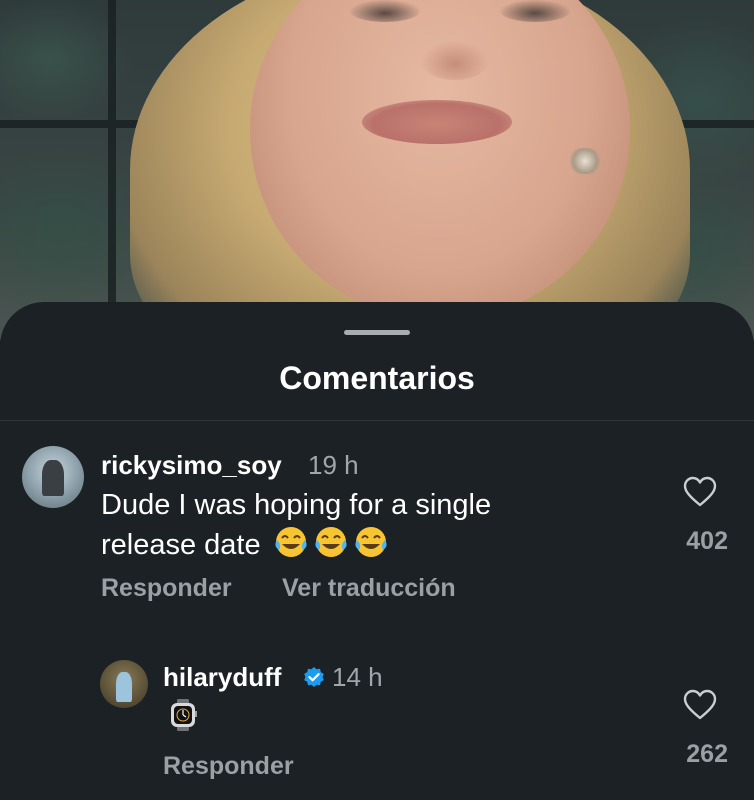  Describe the element at coordinates (707, 541) in the screenshot. I see `like-count: 402` at that location.